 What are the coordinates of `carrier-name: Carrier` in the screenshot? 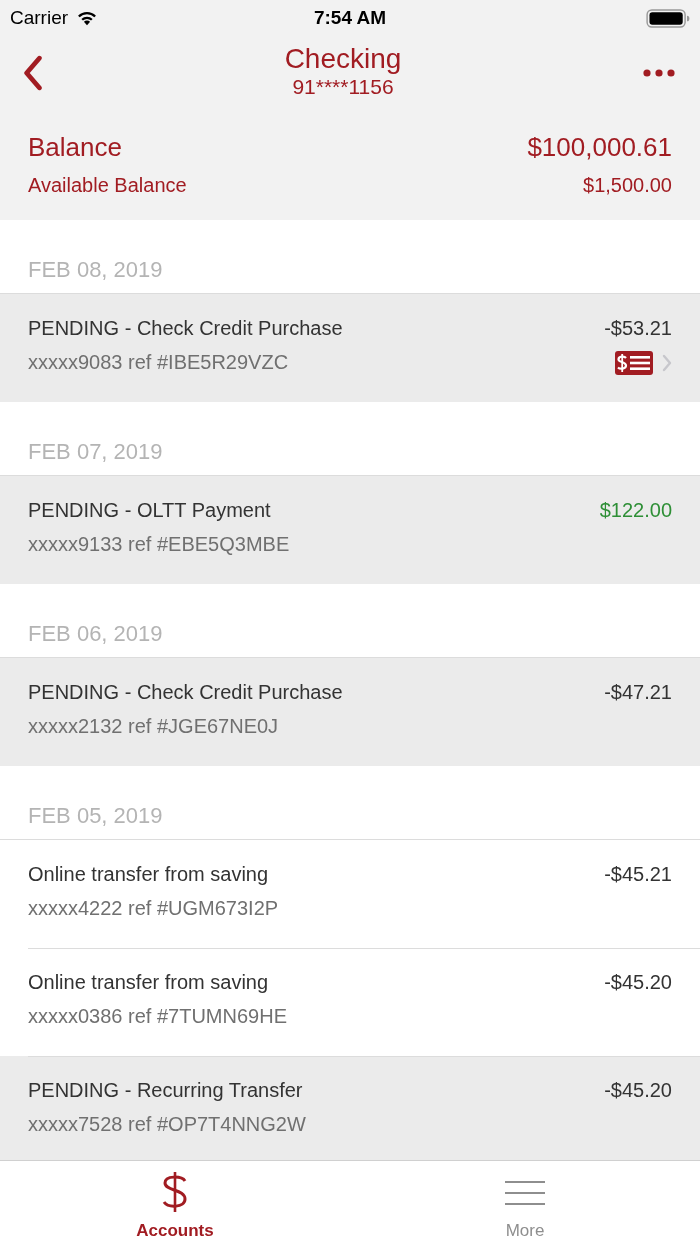 It's located at (39, 18).